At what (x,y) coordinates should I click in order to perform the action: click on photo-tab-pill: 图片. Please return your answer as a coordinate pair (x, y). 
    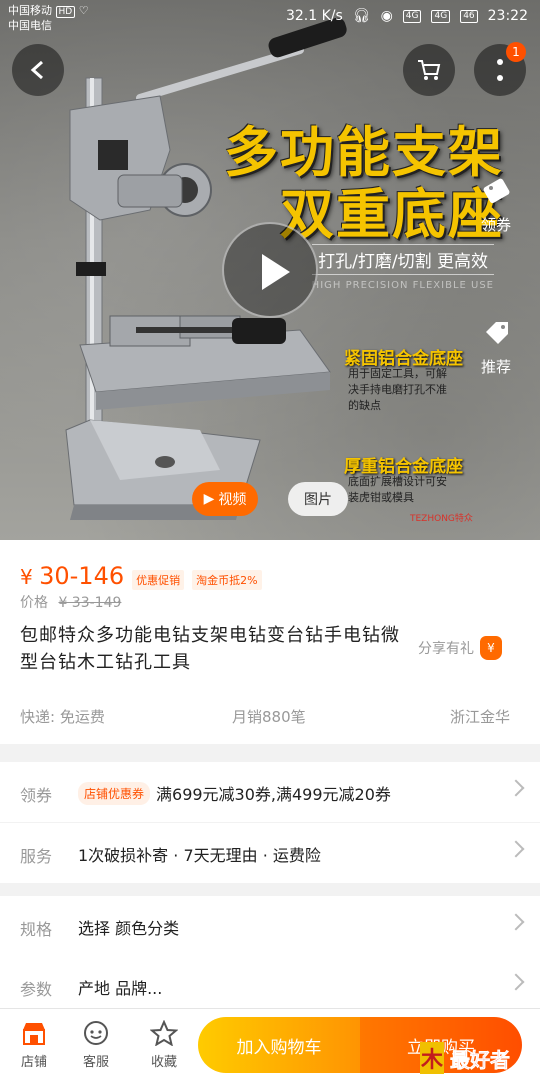
    Looking at the image, I should click on (318, 499).